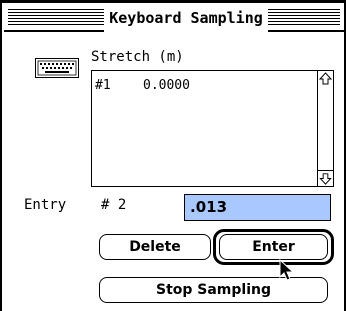  Describe the element at coordinates (114, 205) in the screenshot. I see `entry-number: # 2` at that location.